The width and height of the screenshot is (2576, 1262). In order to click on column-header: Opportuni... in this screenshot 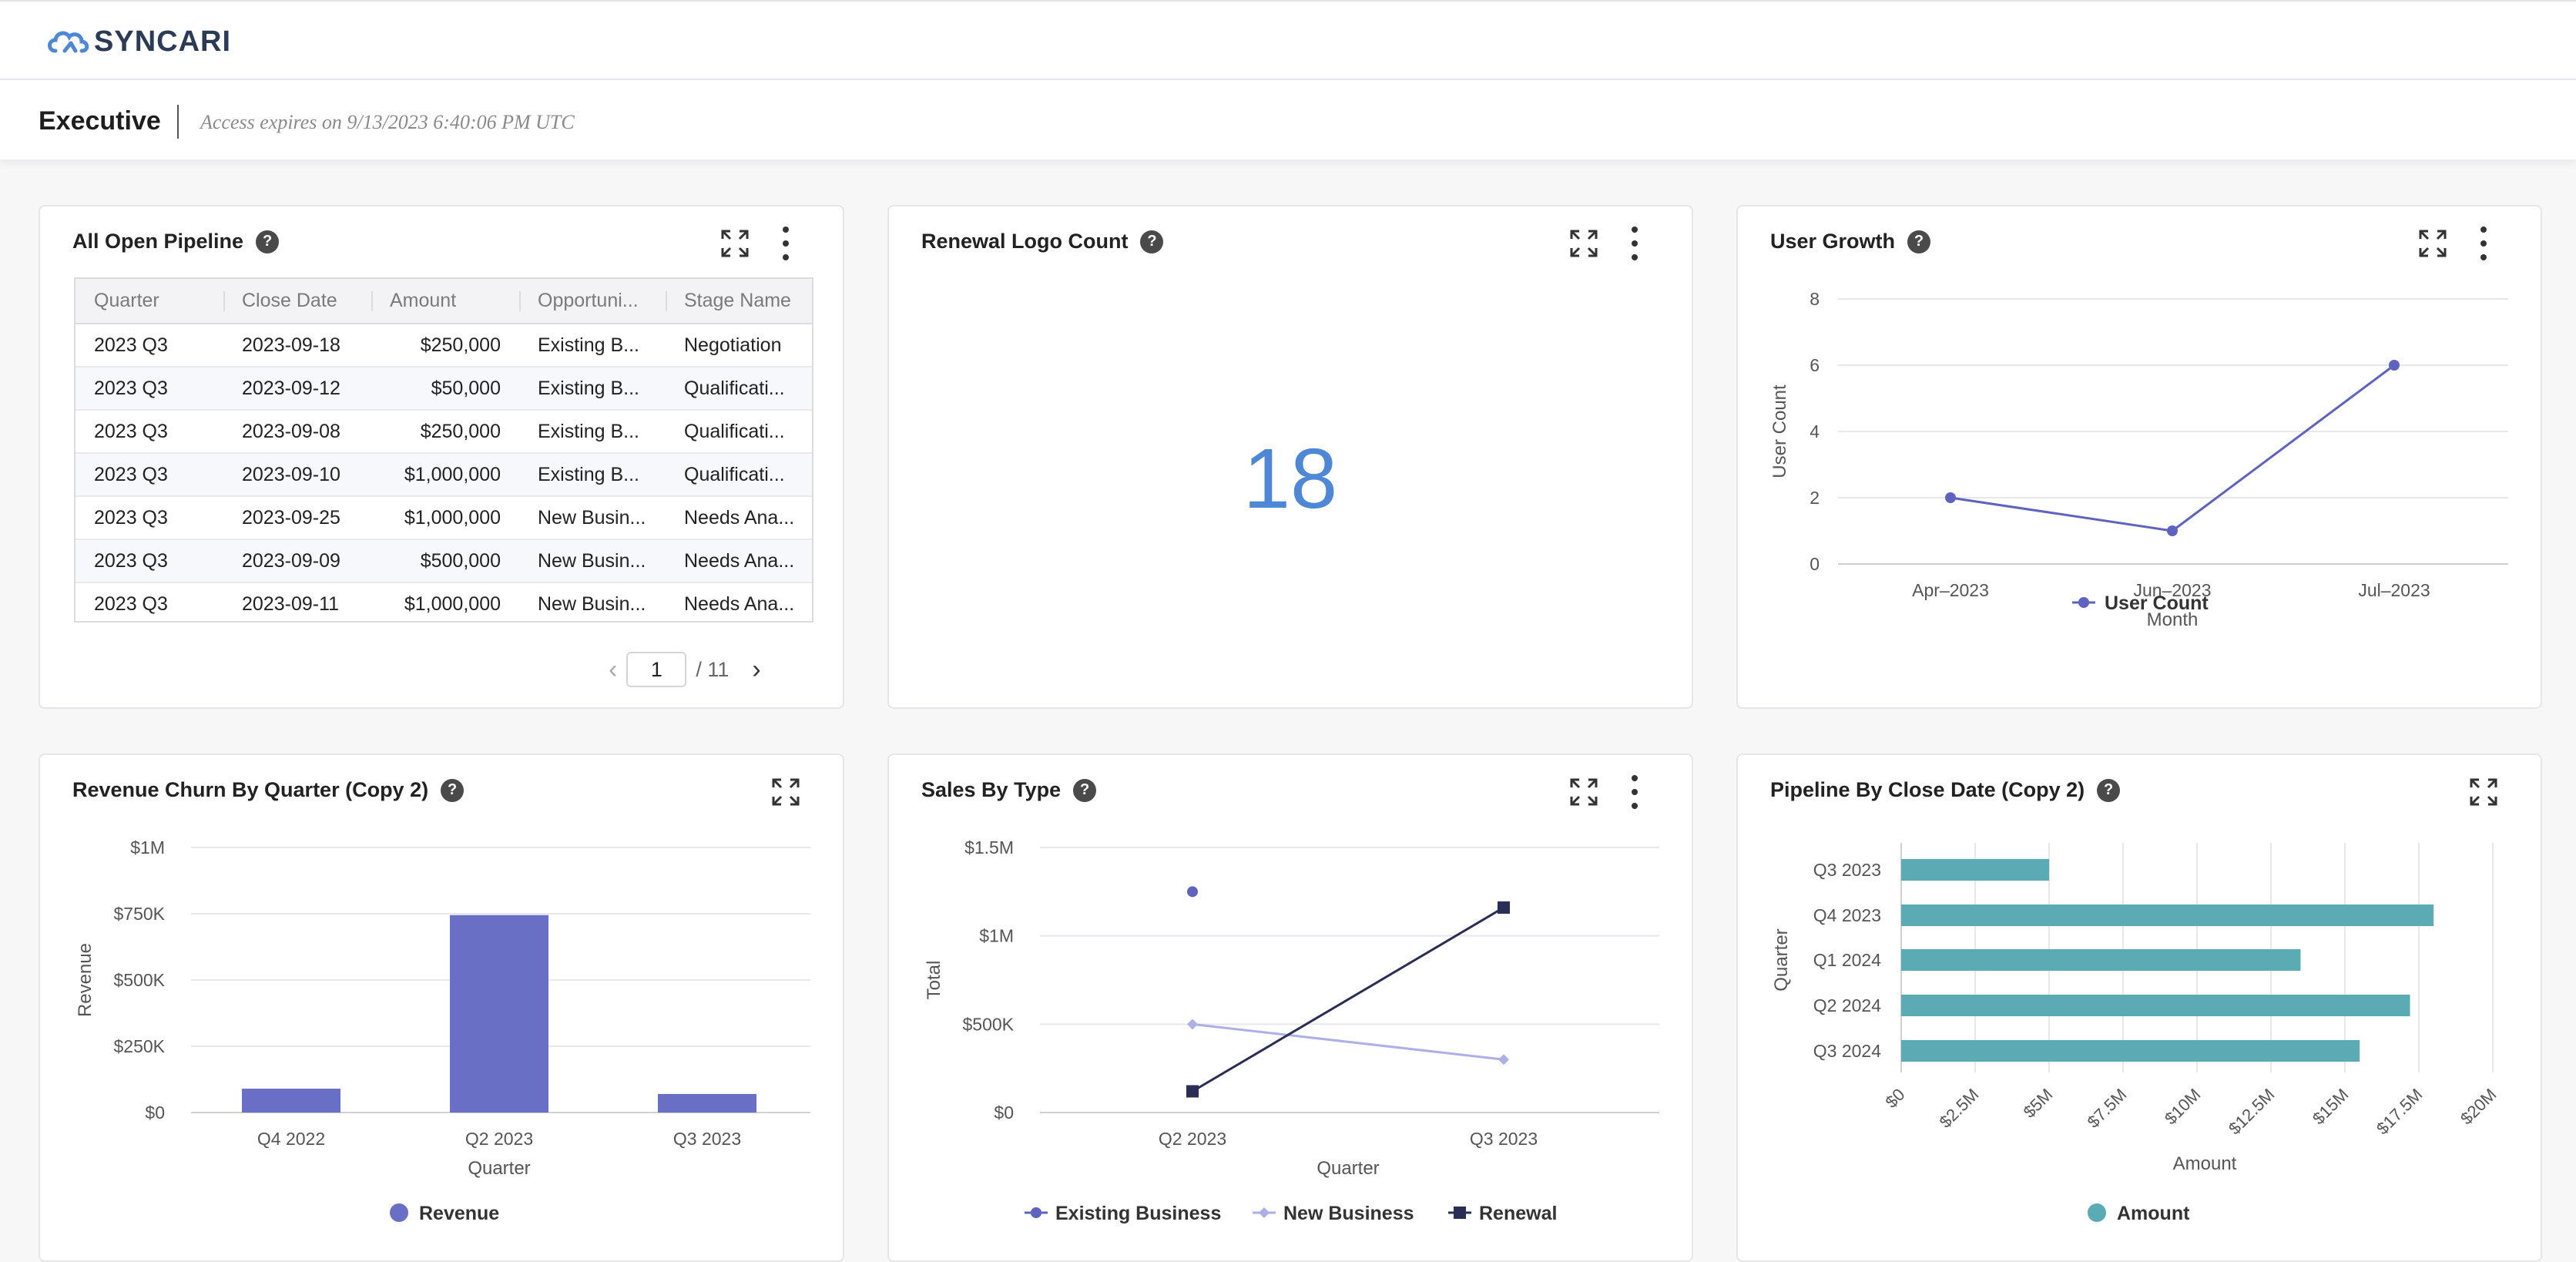, I will do `click(592, 301)`.